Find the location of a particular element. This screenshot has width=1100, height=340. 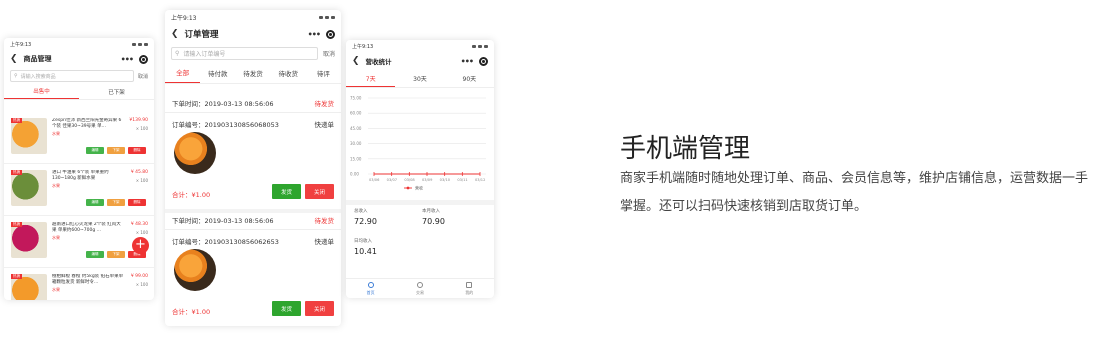

search-row: ⚲ 请输入搜索商品 取消 is located at coordinates (79, 76).